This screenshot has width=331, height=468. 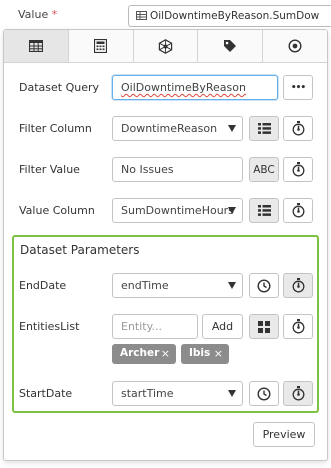 I want to click on filter-column-label: Filter Column, so click(x=55, y=128).